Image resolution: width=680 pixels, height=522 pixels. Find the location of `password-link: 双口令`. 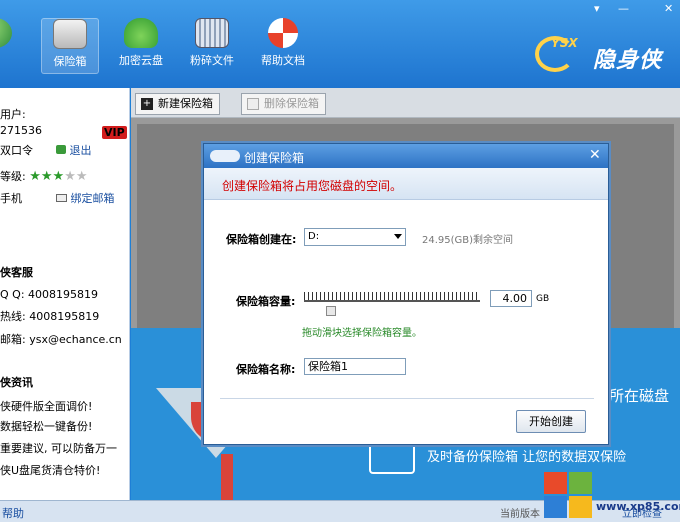

password-link: 双口令 is located at coordinates (16, 150).